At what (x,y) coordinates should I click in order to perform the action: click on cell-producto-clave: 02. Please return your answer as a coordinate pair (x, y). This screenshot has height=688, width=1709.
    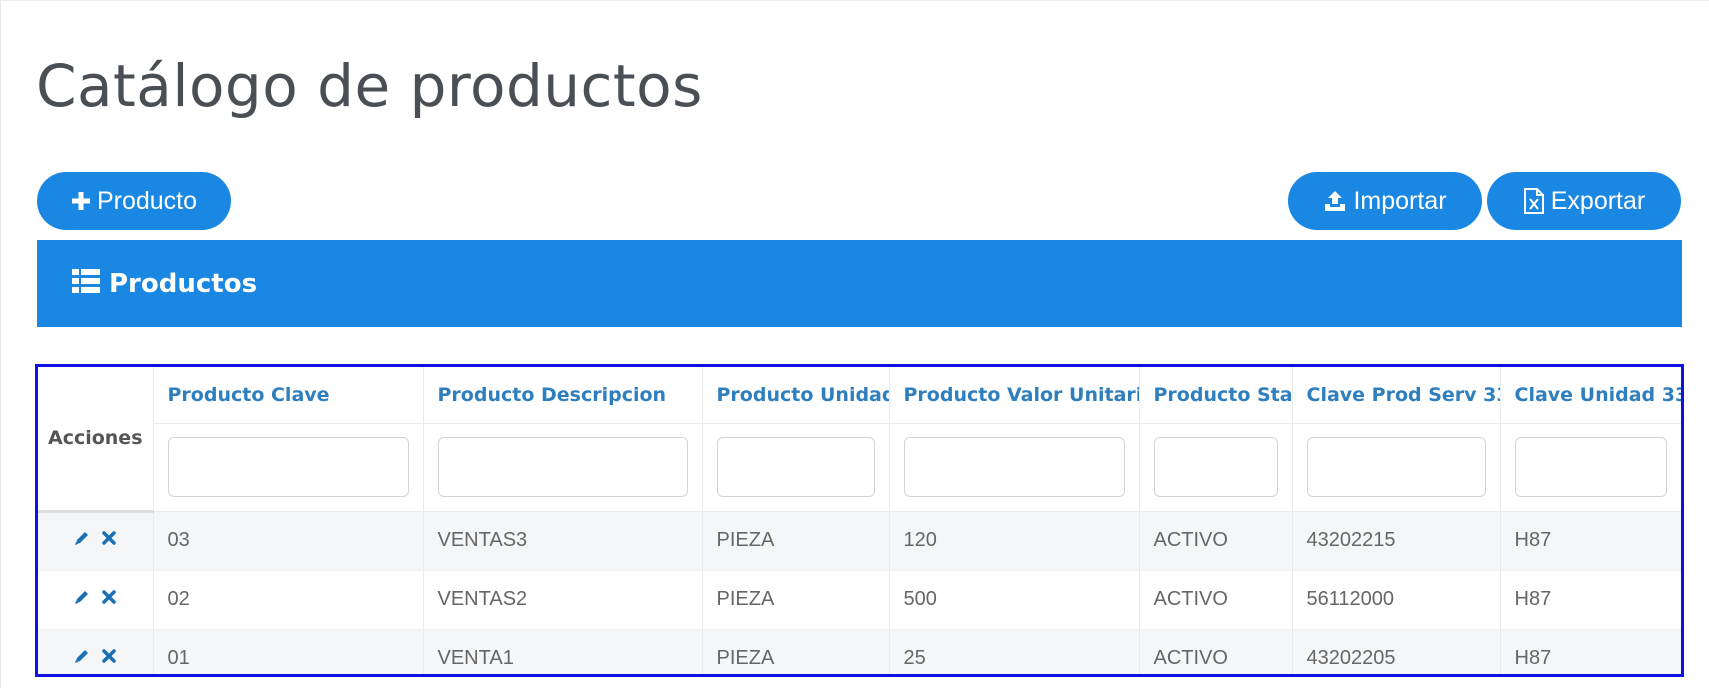
    Looking at the image, I should click on (288, 600).